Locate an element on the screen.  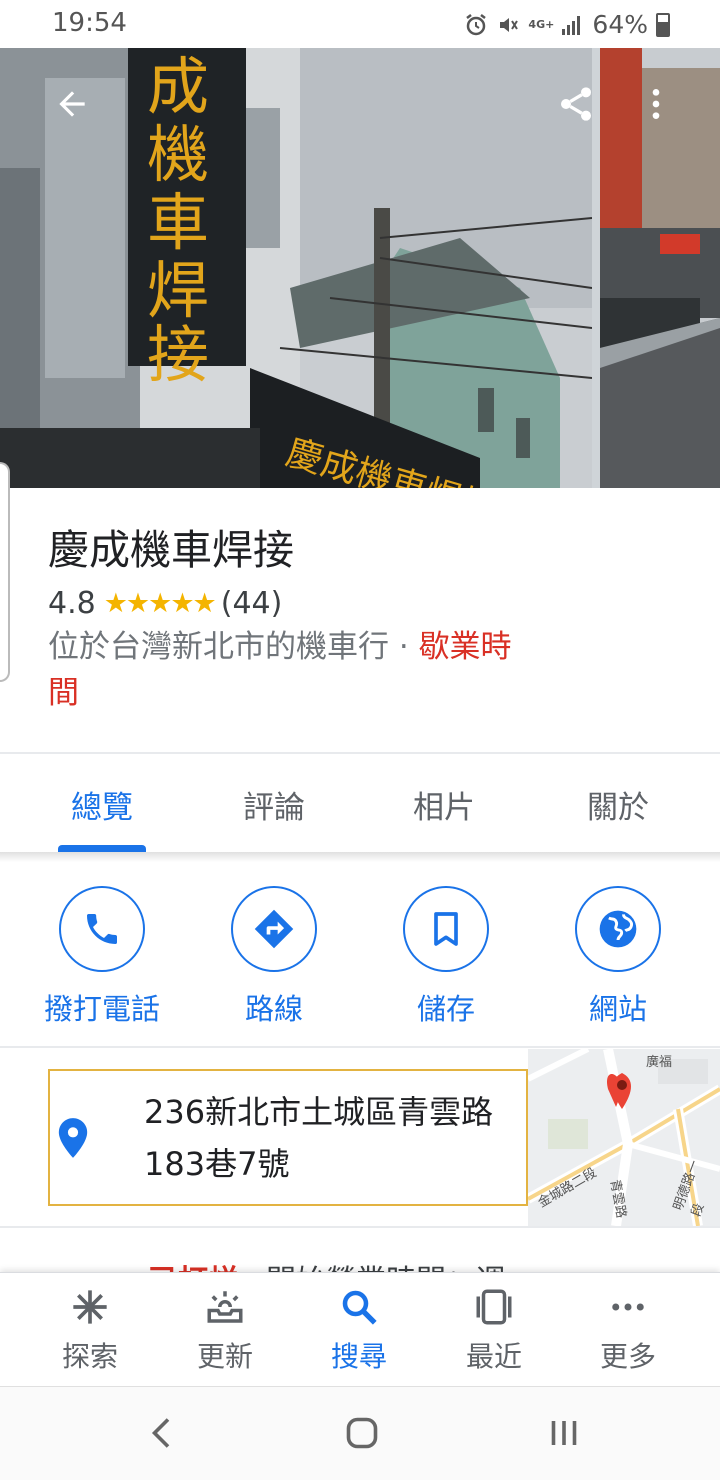
website-circle is located at coordinates (618, 929).